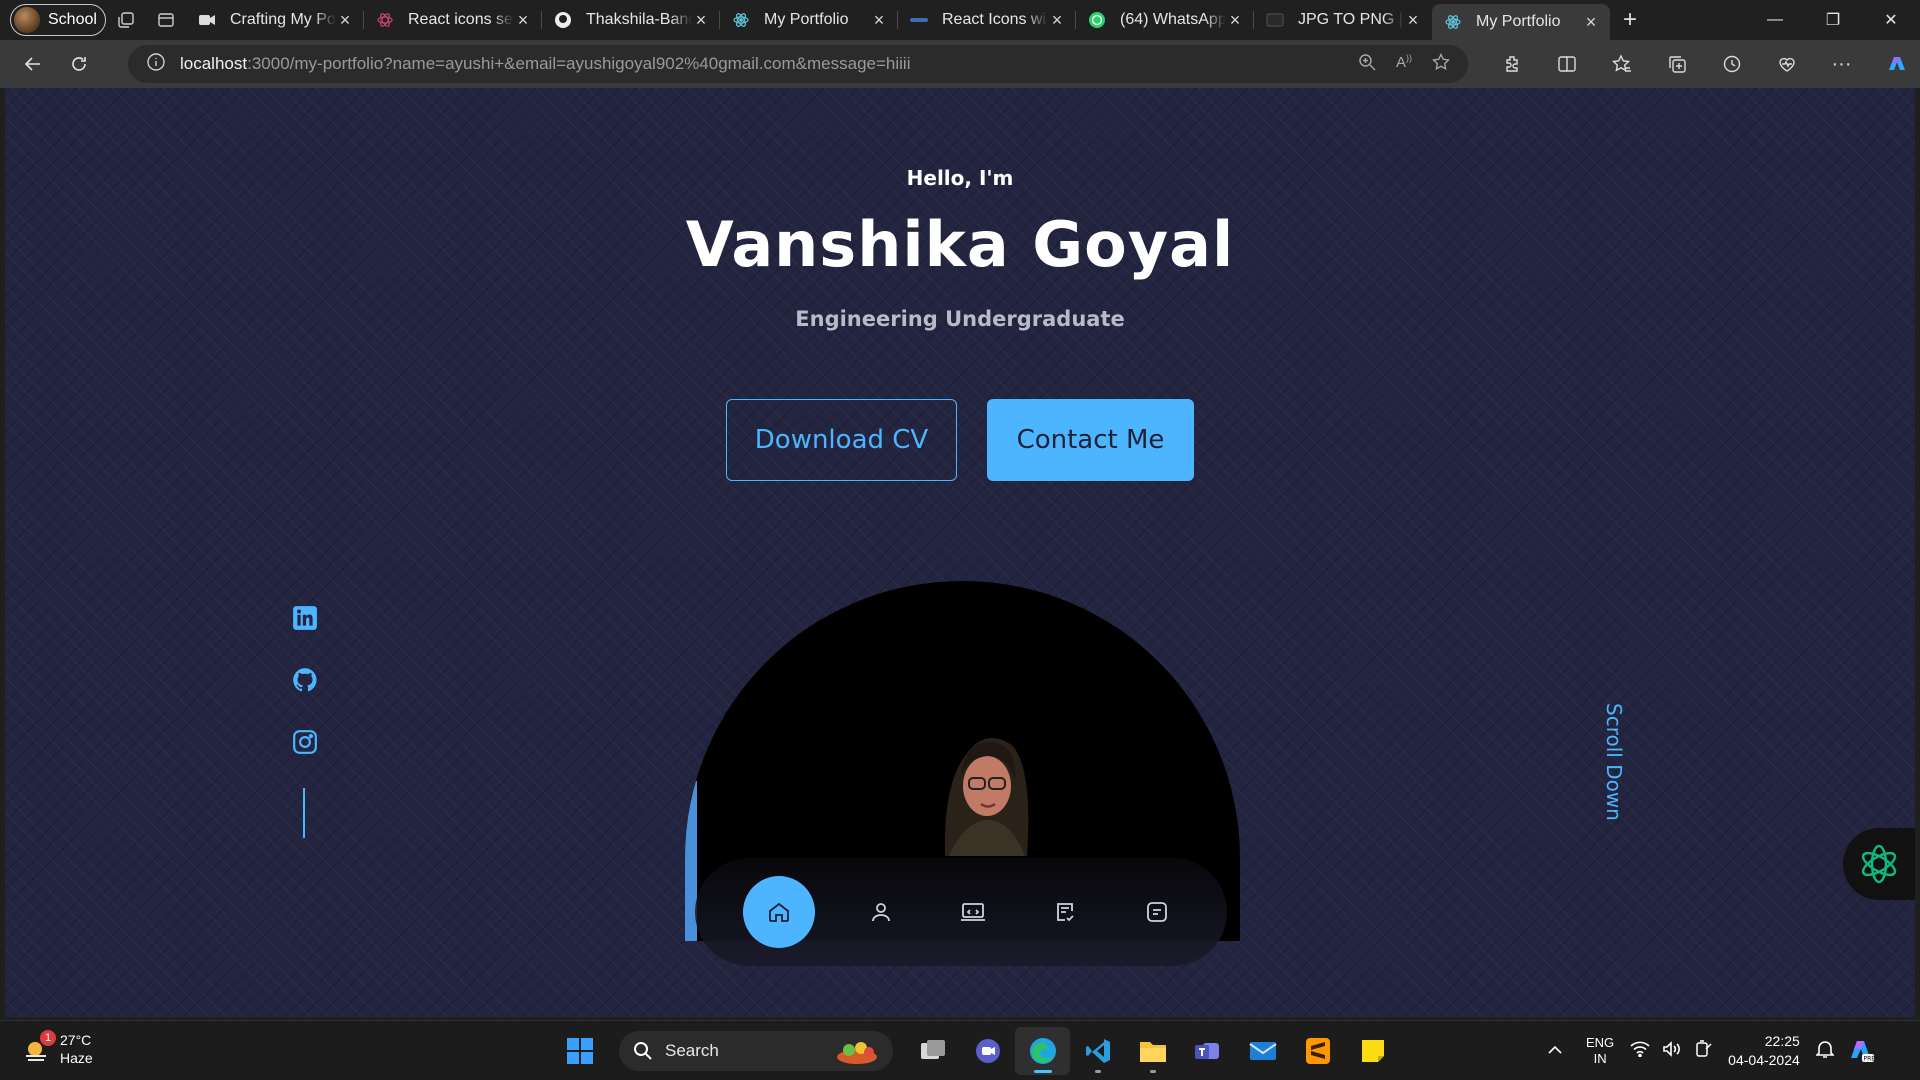 The height and width of the screenshot is (1080, 1920). I want to click on tab-title: React icons sea, so click(461, 19).